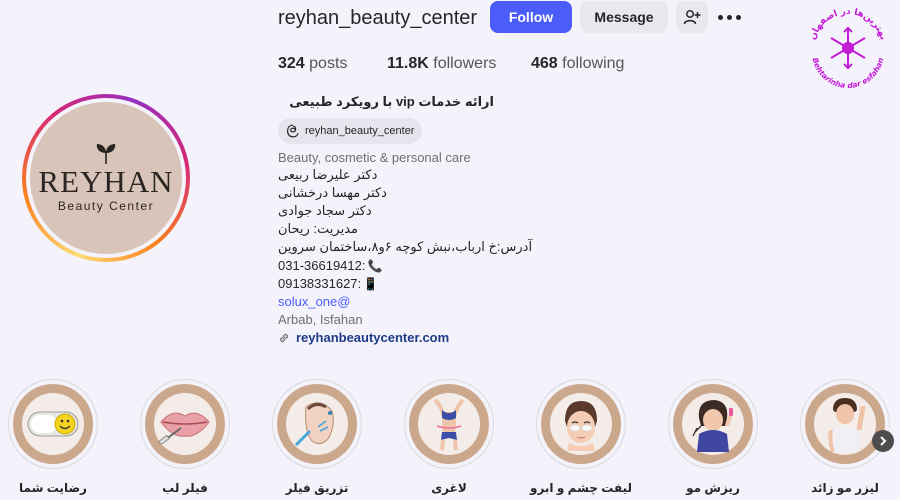 The height and width of the screenshot is (500, 900). What do you see at coordinates (531, 17) in the screenshot?
I see `follow-button: Follow` at bounding box center [531, 17].